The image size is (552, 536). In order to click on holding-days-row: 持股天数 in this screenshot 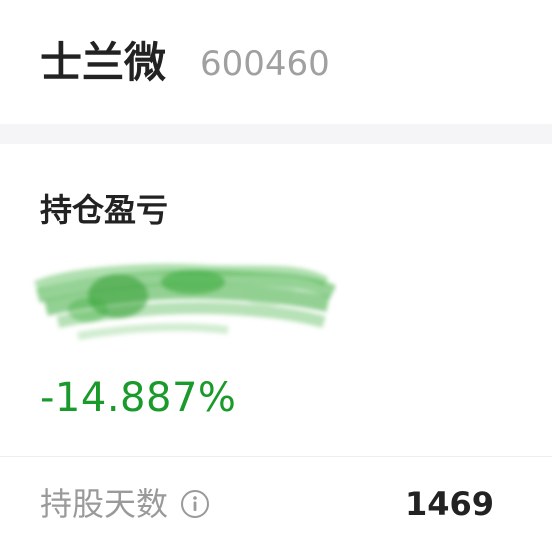, I will do `click(125, 504)`.